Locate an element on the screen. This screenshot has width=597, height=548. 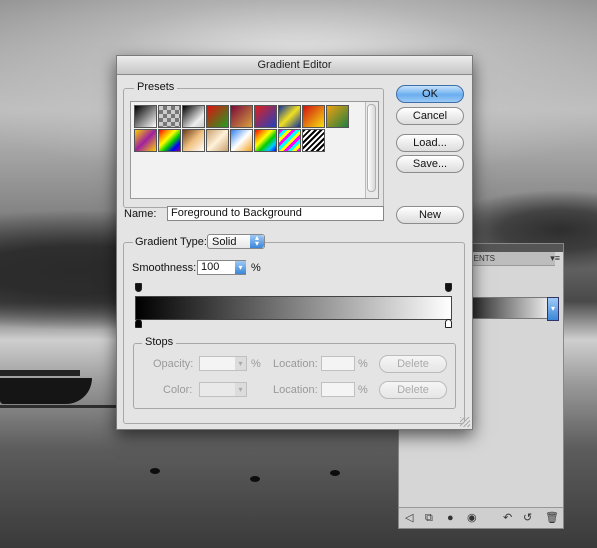
opacity-location-field is located at coordinates (338, 363).